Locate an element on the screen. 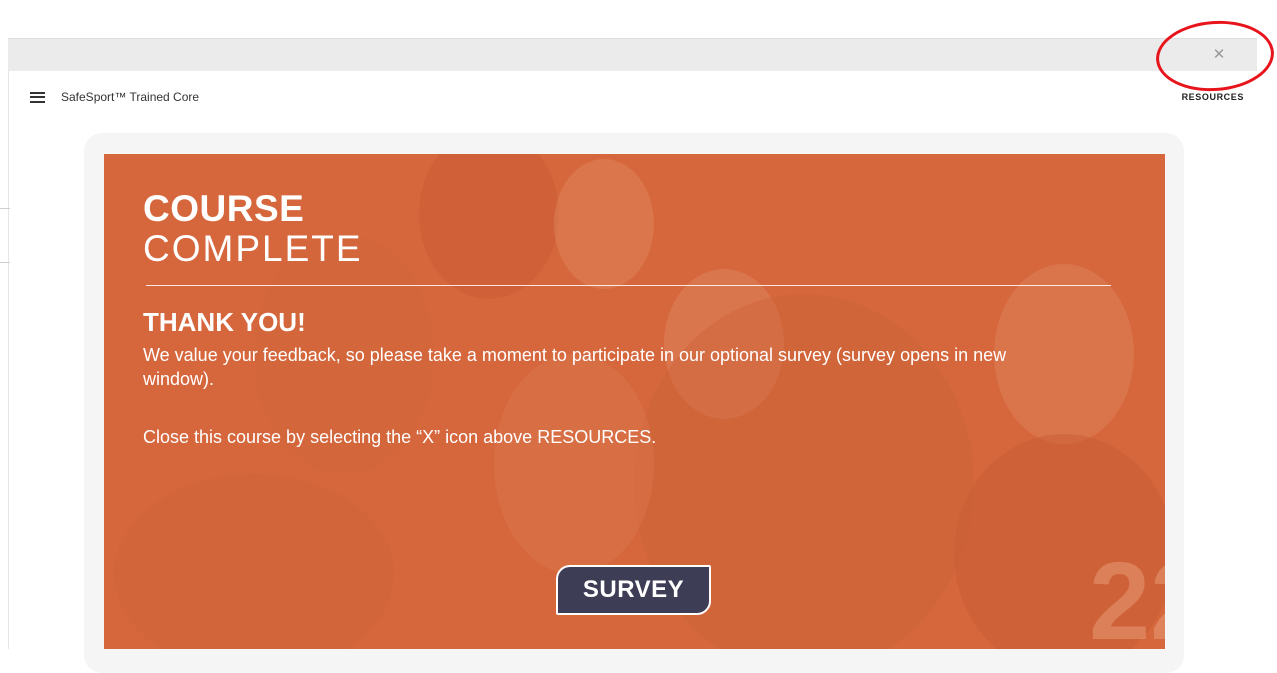 The width and height of the screenshot is (1277, 673). left-frame-border is located at coordinates (8, 359).